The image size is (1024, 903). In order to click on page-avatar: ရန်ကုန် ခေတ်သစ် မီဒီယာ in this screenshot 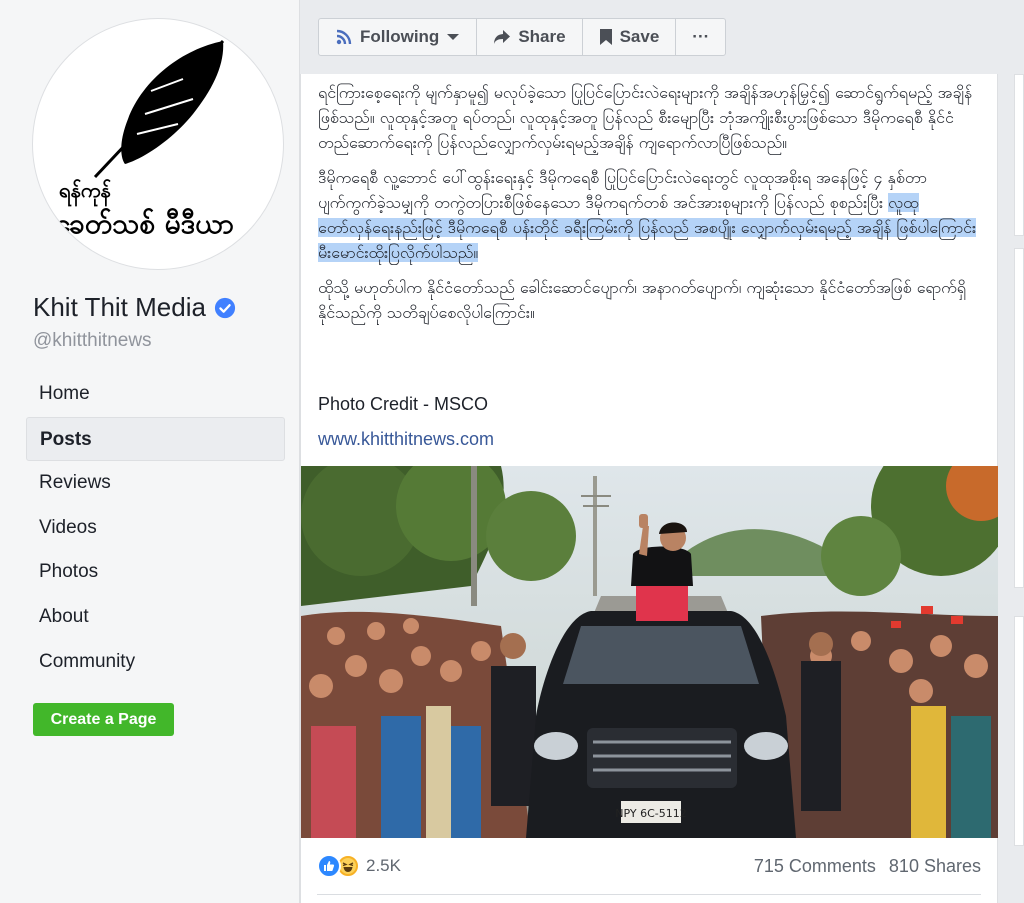, I will do `click(158, 144)`.